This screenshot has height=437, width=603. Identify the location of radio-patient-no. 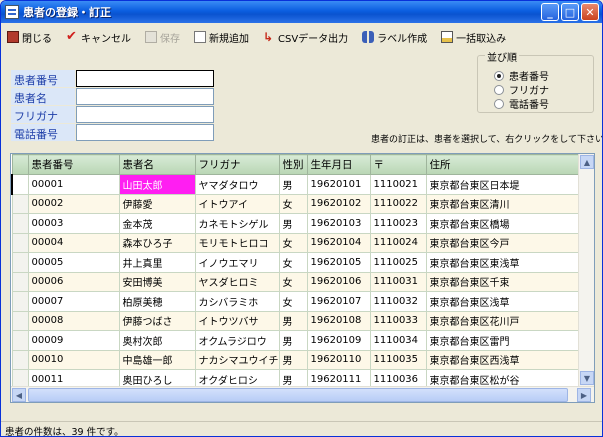
(499, 75).